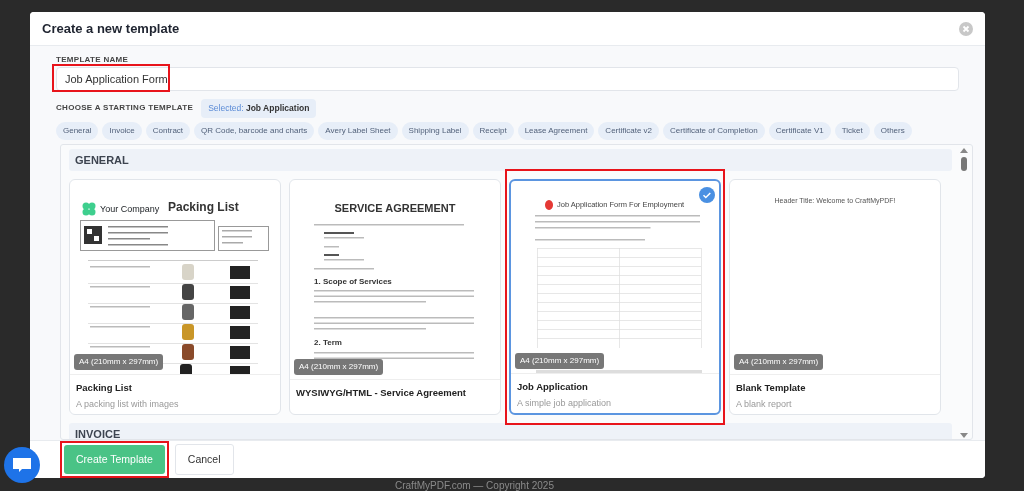 The image size is (1024, 491). I want to click on check-icon, so click(707, 195).